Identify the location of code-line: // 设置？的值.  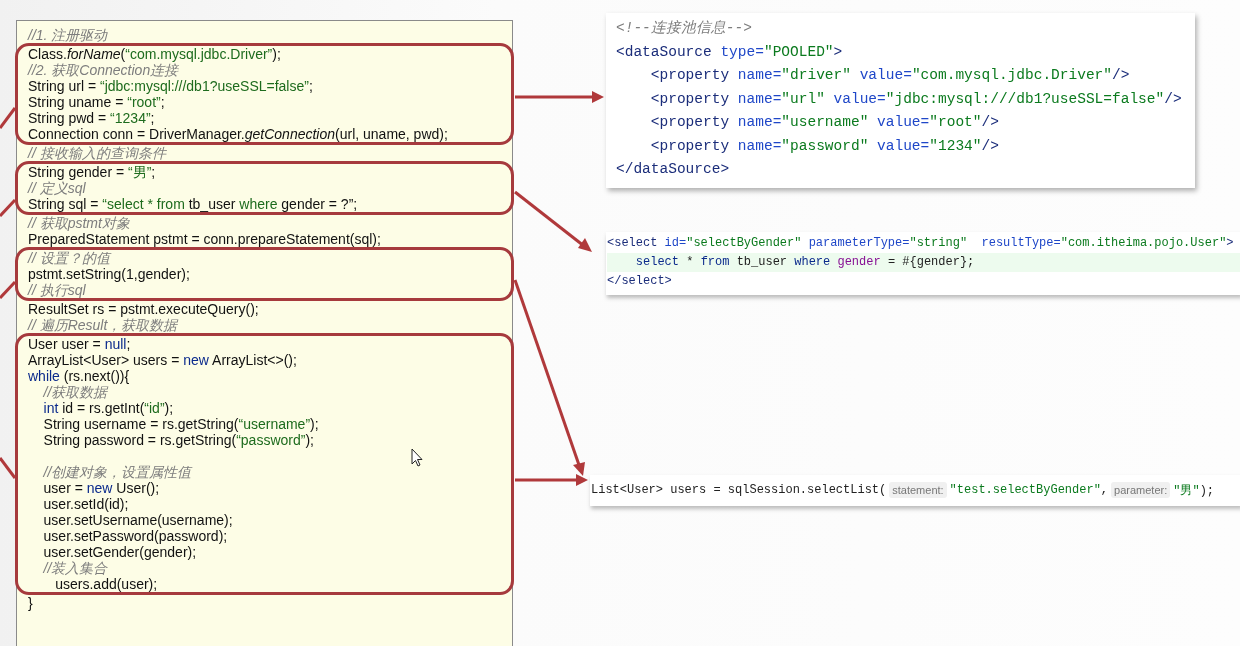
(69, 258).